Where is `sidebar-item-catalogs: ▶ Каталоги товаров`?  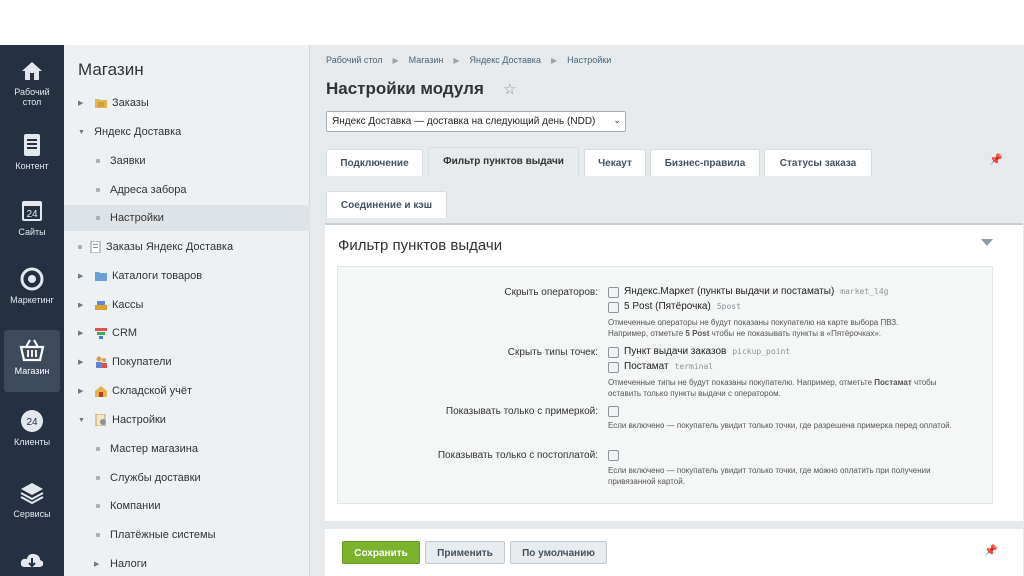
sidebar-item-catalogs: ▶ Каталоги товаров is located at coordinates (187, 276).